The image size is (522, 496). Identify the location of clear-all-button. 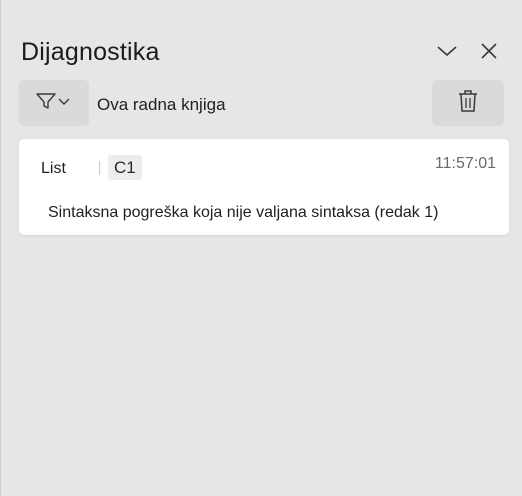
(468, 103).